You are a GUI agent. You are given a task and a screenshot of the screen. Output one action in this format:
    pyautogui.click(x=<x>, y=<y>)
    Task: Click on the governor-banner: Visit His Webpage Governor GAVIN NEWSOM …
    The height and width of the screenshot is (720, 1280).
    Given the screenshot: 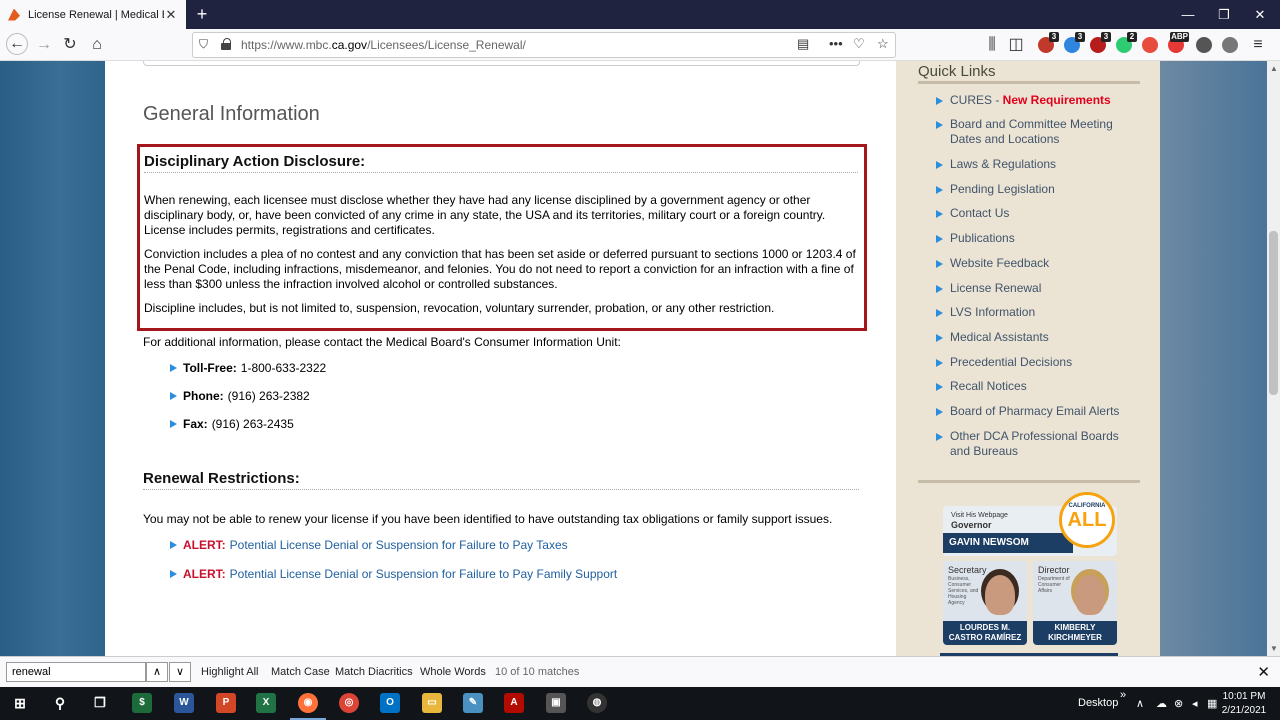 What is the action you would take?
    pyautogui.click(x=1030, y=524)
    